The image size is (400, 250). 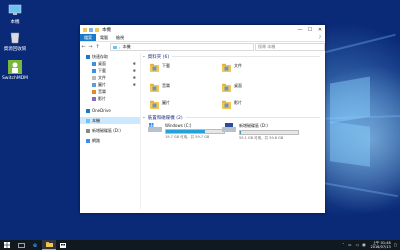 I want to click on tab-file: 檔案, so click(x=88, y=37).